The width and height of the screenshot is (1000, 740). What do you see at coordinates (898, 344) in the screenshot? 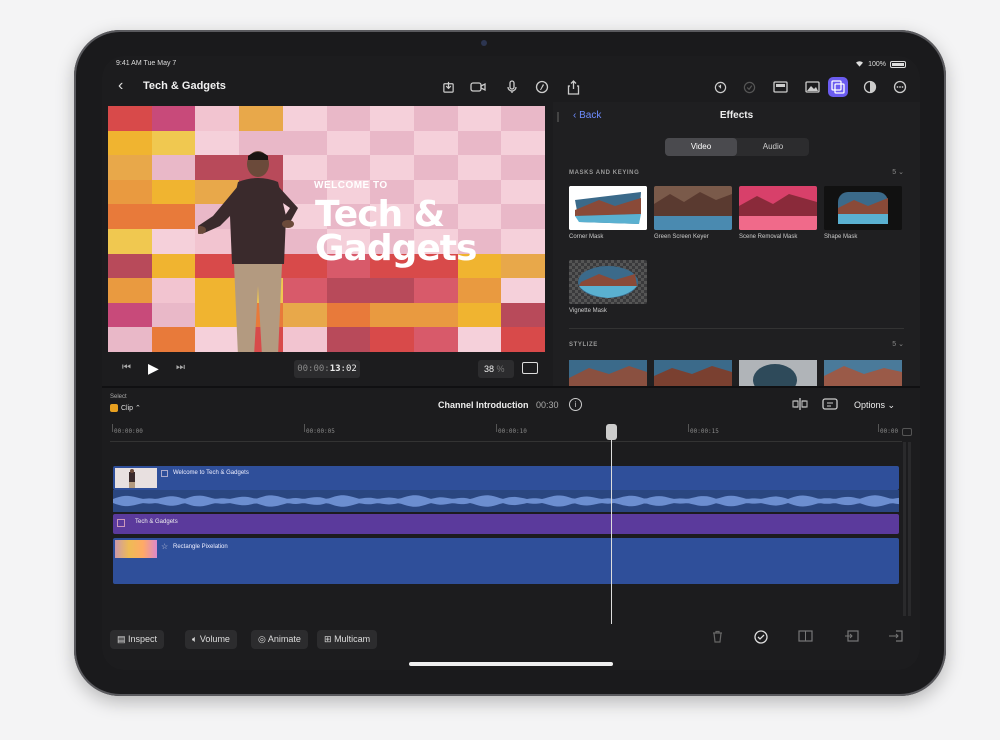
I see `section-count-stylize: 5 ⌄` at bounding box center [898, 344].